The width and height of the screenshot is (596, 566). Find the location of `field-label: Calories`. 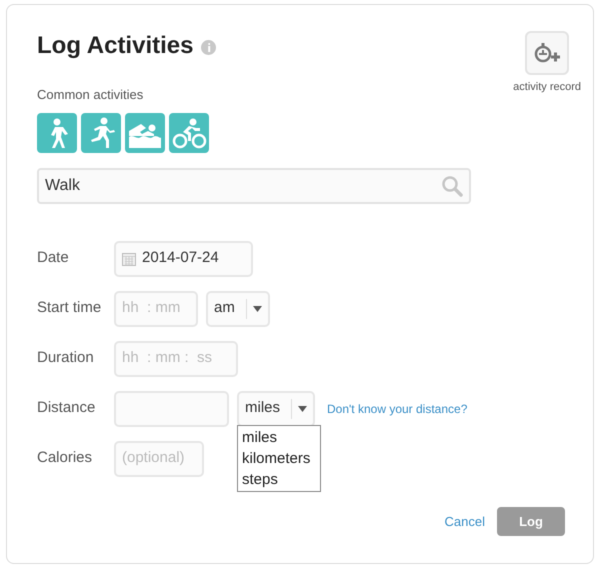

field-label: Calories is located at coordinates (65, 458).